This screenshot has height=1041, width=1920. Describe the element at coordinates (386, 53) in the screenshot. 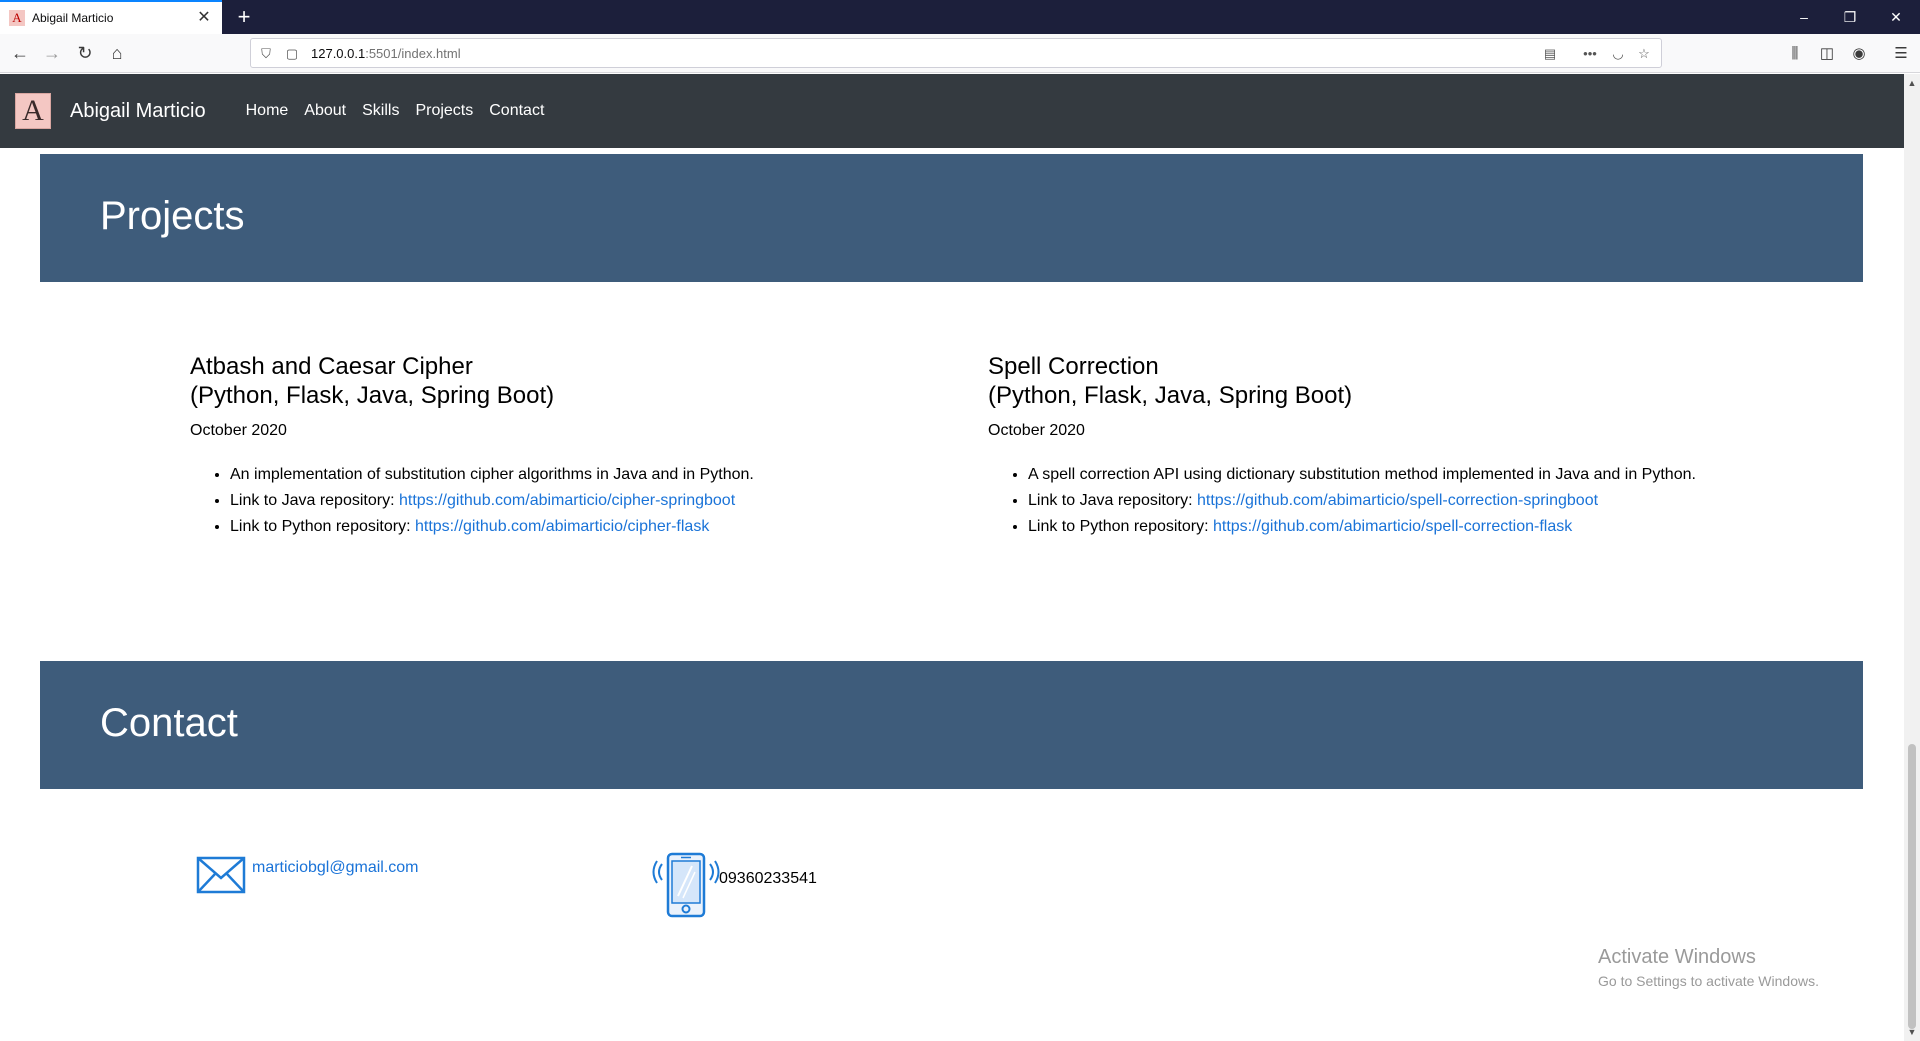

I see `url-text: 127.0.0.1:5501/index.html` at that location.